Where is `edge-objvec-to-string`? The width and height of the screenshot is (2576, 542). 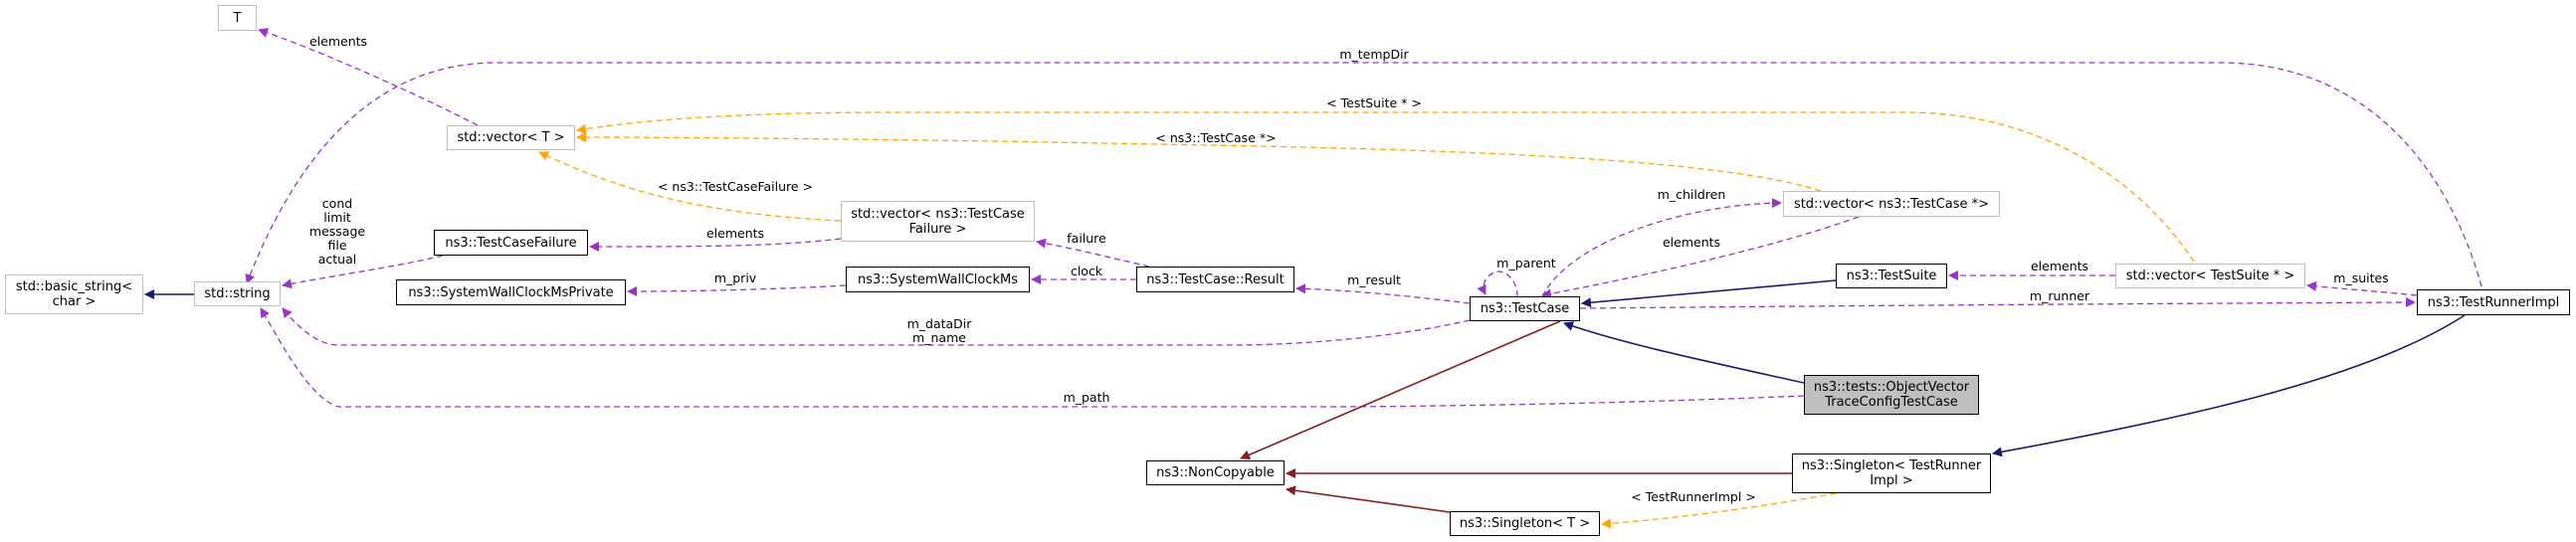 edge-objvec-to-string is located at coordinates (1032, 357).